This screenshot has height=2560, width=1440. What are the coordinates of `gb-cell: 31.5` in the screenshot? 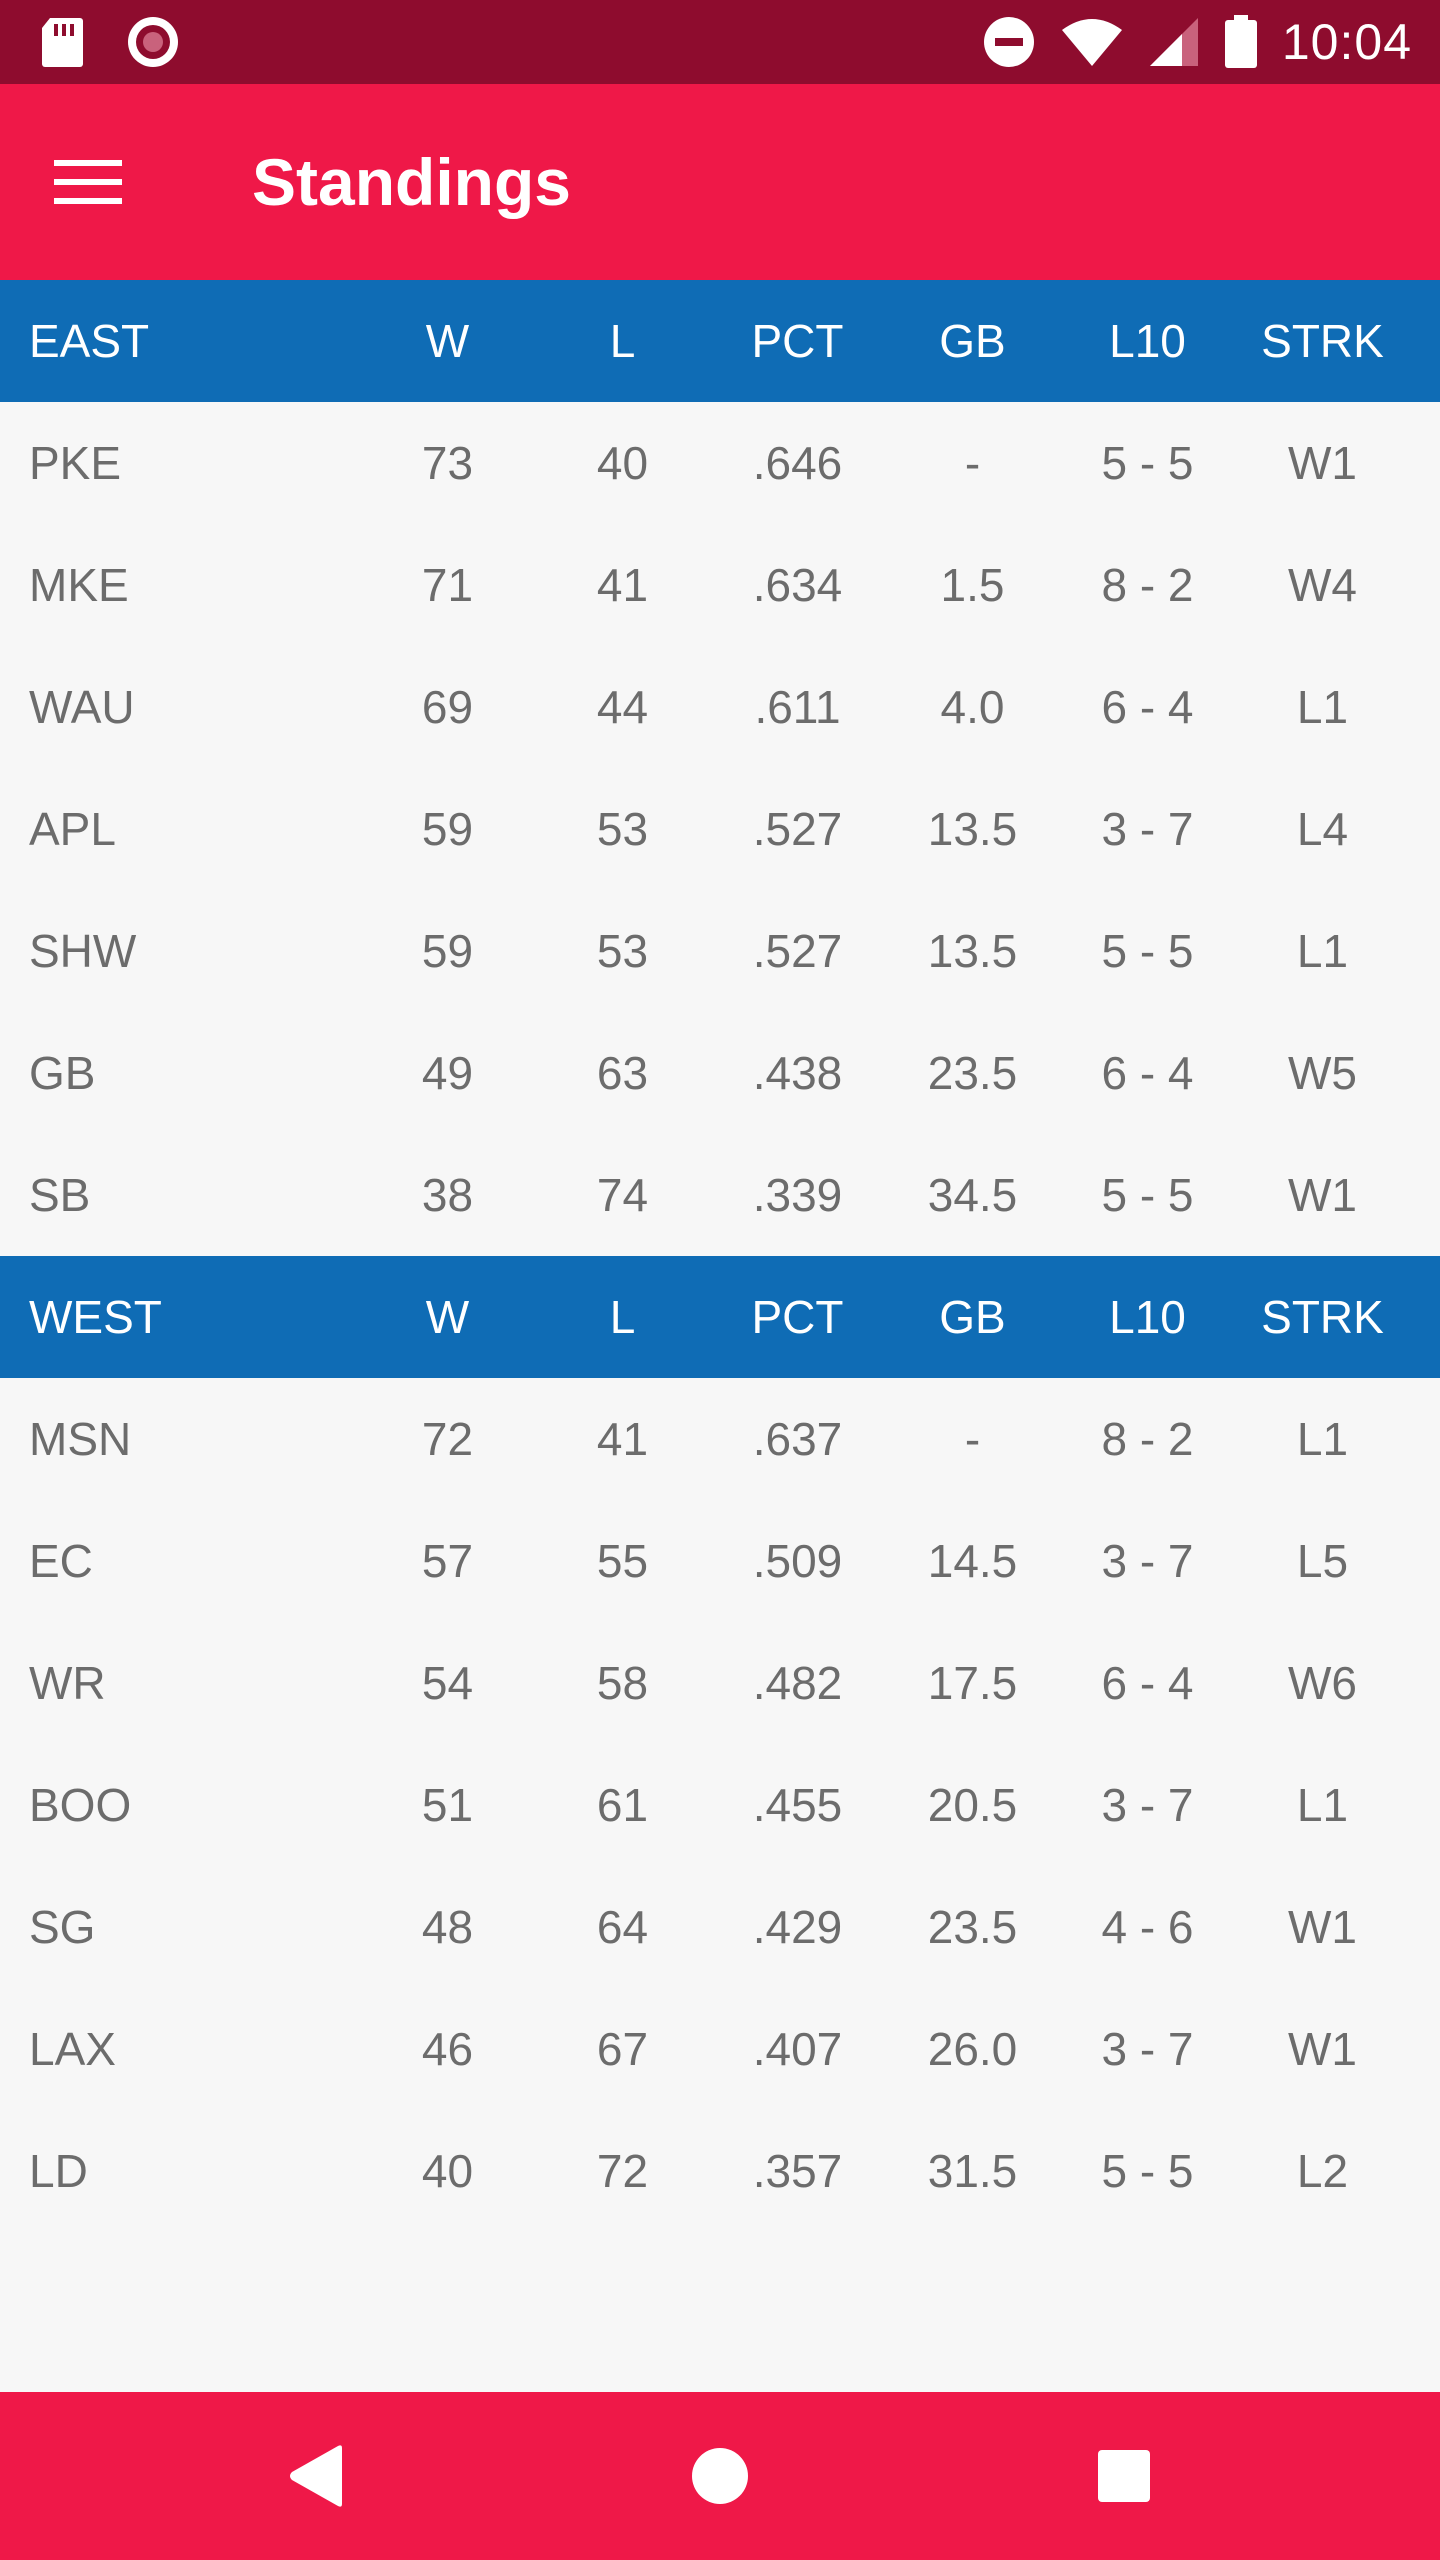 It's located at (972, 2171).